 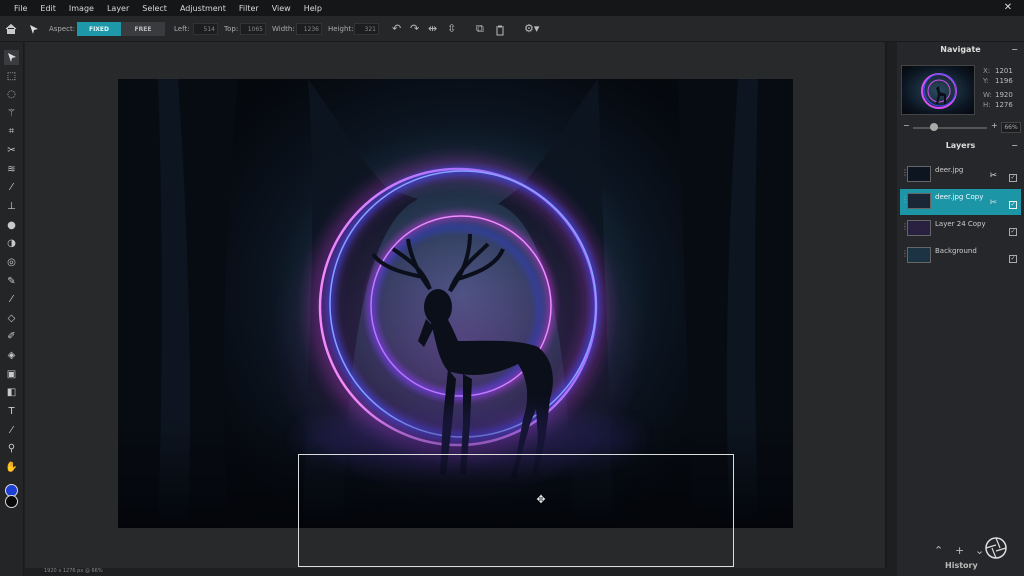 I want to click on top-input: 1065, so click(x=253, y=29).